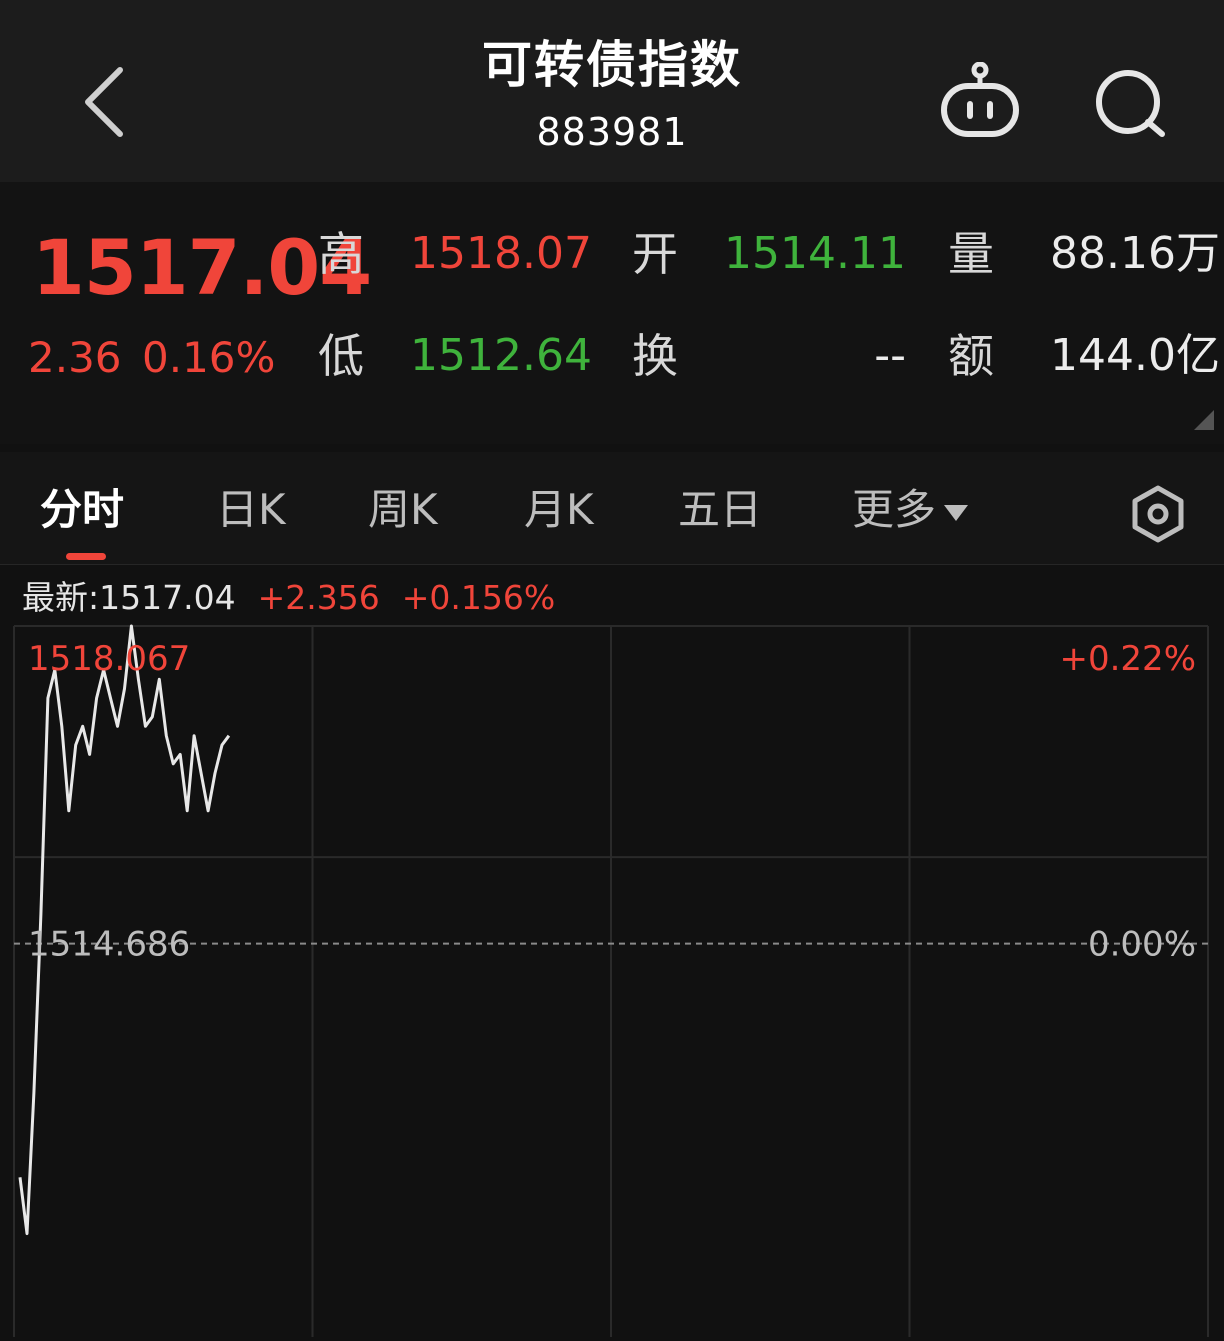  What do you see at coordinates (1128, 659) in the screenshot?
I see `chart-high-pct-label: +0.22%` at bounding box center [1128, 659].